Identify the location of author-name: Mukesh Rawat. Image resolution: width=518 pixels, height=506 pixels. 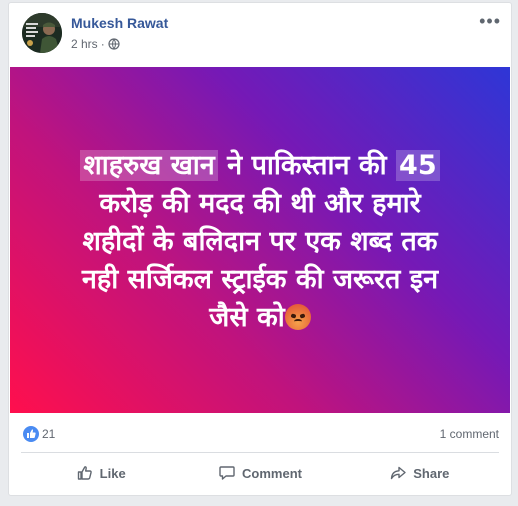
(119, 23).